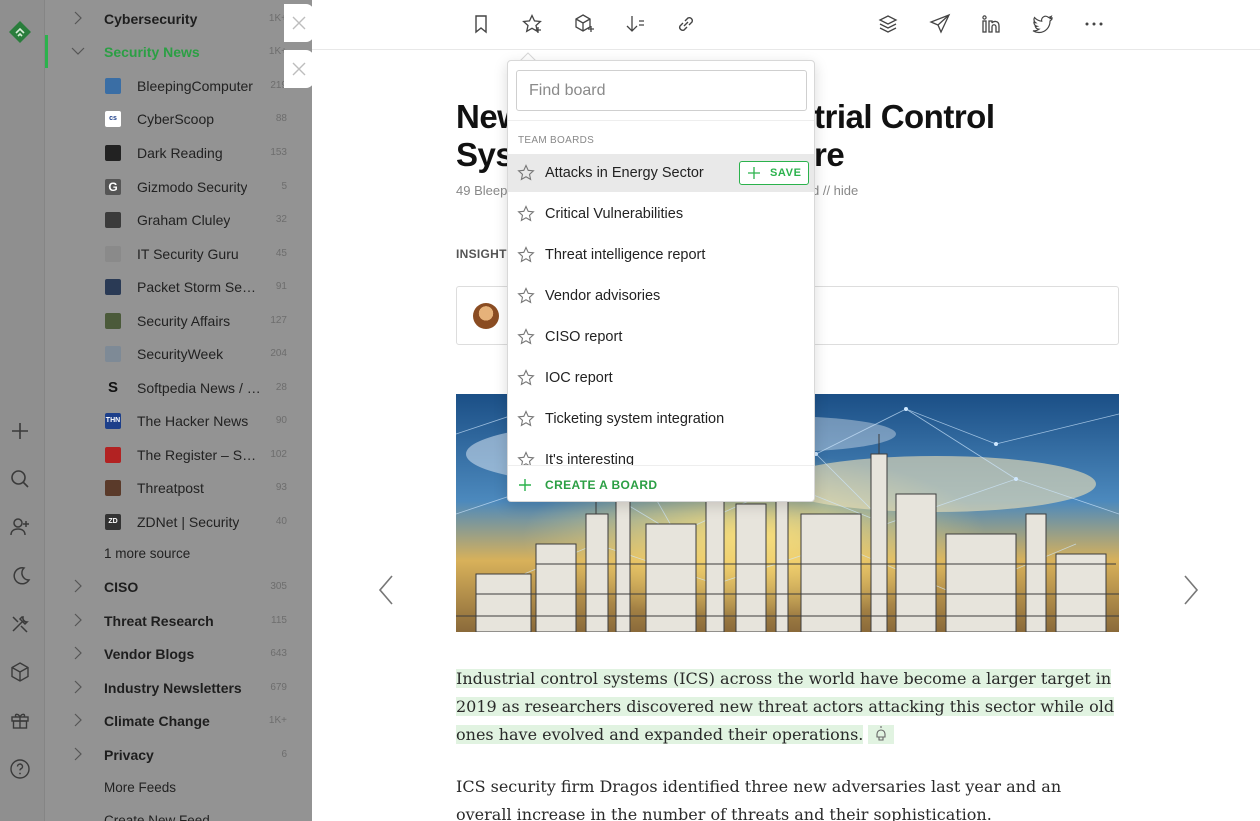 The image size is (1260, 821). I want to click on title-line2-left: Sys, so click(485, 154).